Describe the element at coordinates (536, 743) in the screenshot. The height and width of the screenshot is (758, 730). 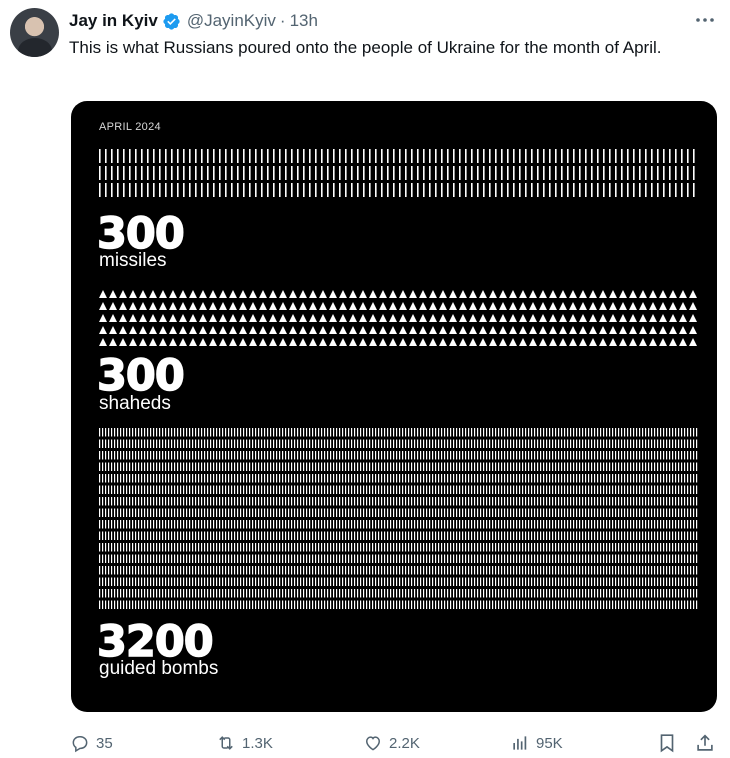
I see `views-button: 95K` at that location.